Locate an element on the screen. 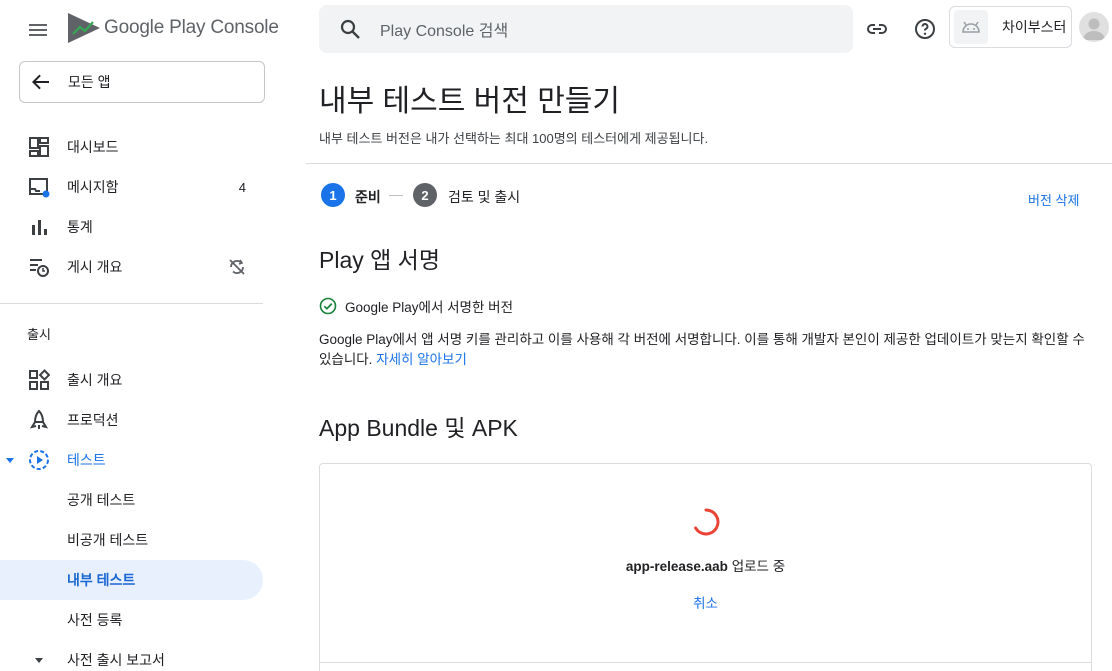  app-icon is located at coordinates (971, 27).